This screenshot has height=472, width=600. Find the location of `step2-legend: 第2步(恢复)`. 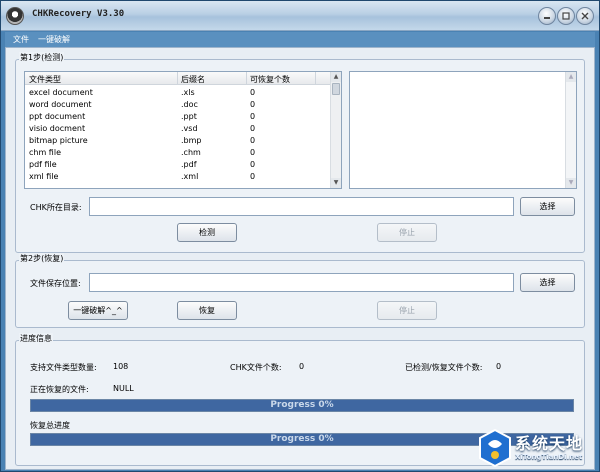

step2-legend: 第2步(恢复) is located at coordinates (42, 258).